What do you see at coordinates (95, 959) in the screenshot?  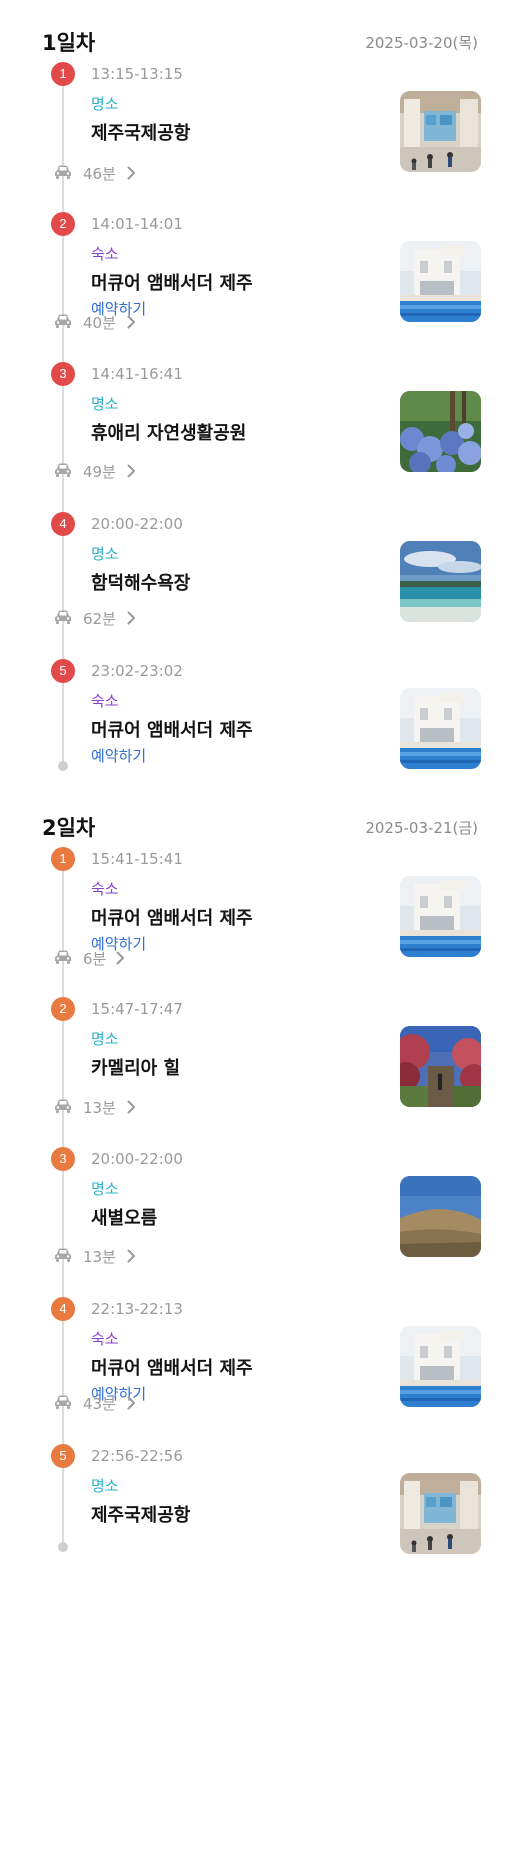 I see `travel-time: 6분` at bounding box center [95, 959].